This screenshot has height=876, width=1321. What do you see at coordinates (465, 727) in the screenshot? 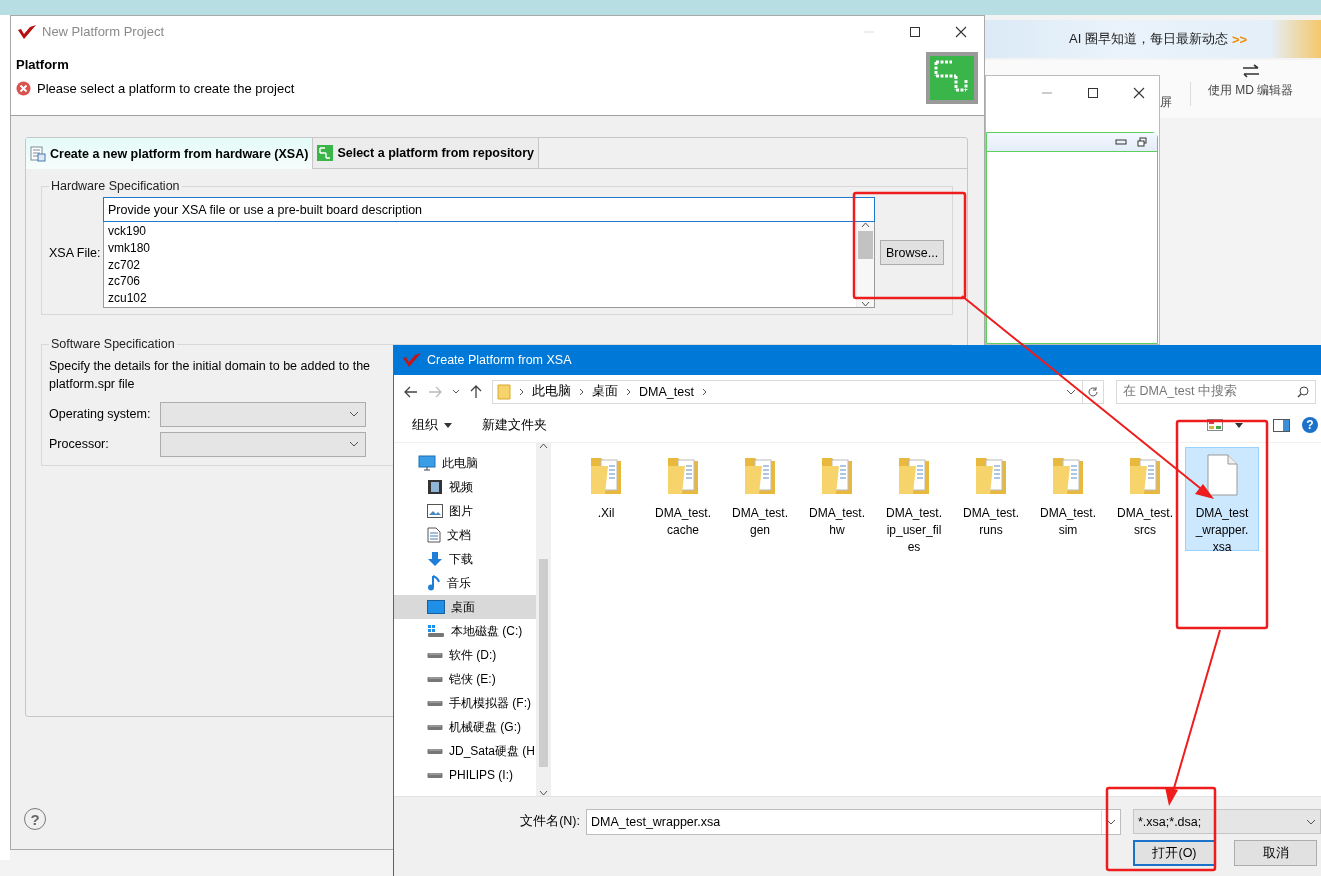
I see `nav-item: 机械硬盘 (G:)` at bounding box center [465, 727].